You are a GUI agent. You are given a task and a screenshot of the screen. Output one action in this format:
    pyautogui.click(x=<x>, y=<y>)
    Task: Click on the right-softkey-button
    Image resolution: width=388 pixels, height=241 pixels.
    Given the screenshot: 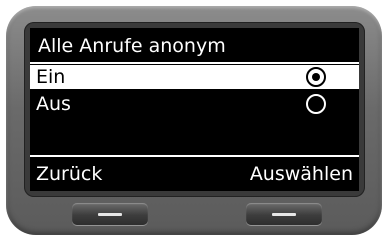 What is the action you would take?
    pyautogui.click(x=284, y=214)
    